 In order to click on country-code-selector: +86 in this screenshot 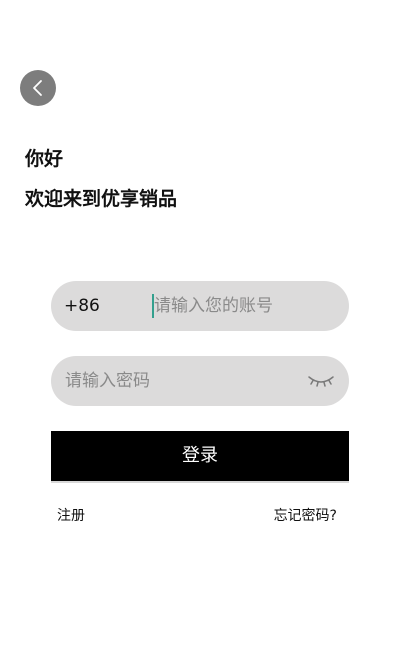, I will do `click(82, 306)`.